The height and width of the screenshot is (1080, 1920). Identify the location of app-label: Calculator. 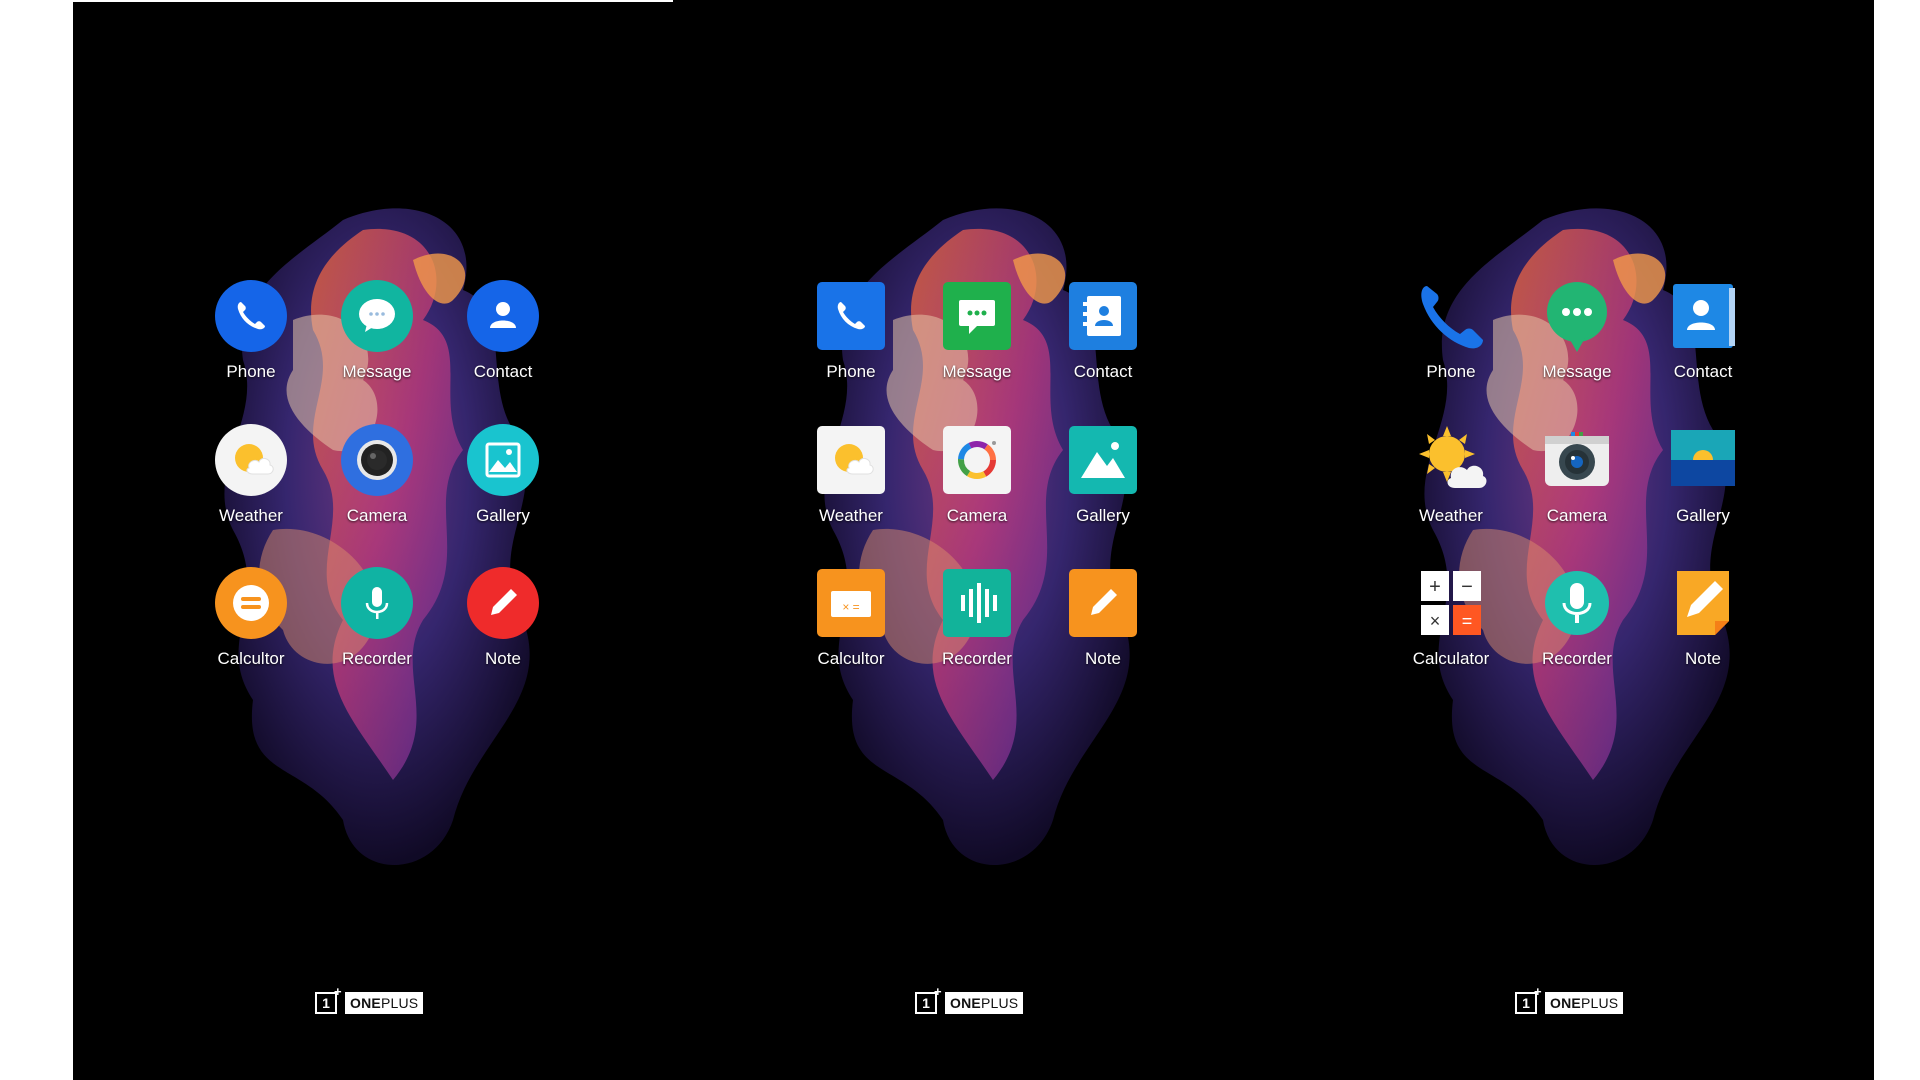
(1451, 658).